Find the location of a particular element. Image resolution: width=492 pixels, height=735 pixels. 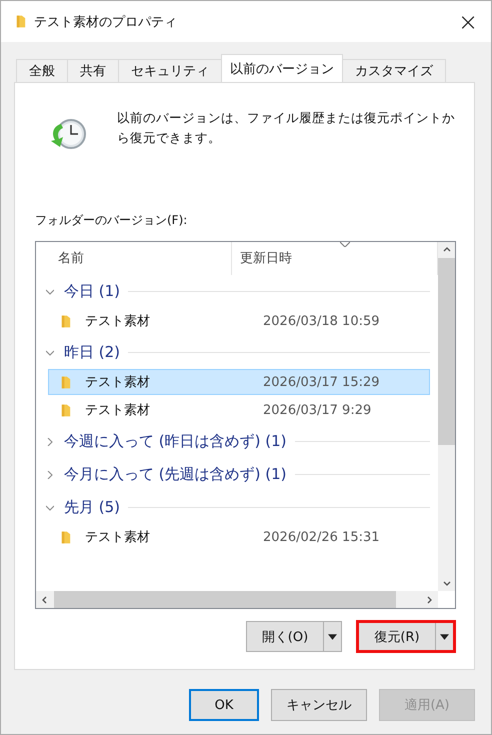

list-row: テスト素材 2026/03/17 15:29 is located at coordinates (239, 382).